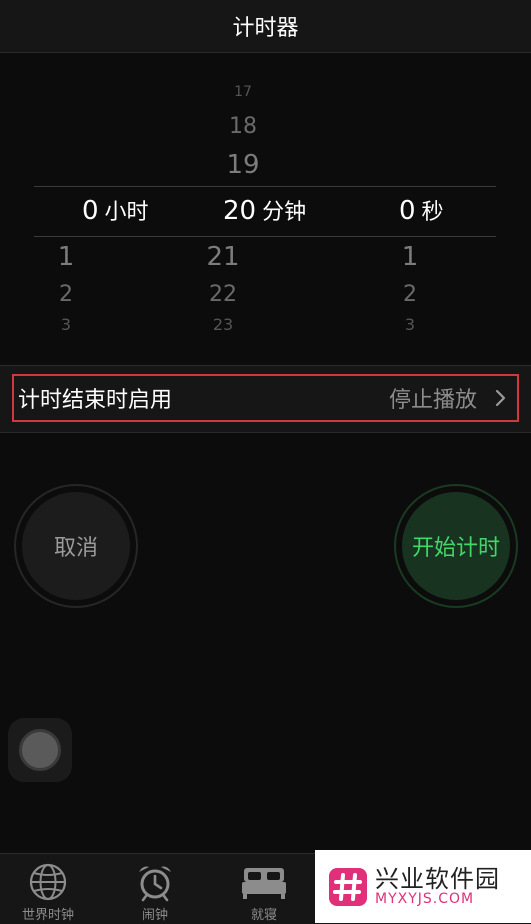  What do you see at coordinates (154, 915) in the screenshot?
I see `tab-alarm-label: 闹钟` at bounding box center [154, 915].